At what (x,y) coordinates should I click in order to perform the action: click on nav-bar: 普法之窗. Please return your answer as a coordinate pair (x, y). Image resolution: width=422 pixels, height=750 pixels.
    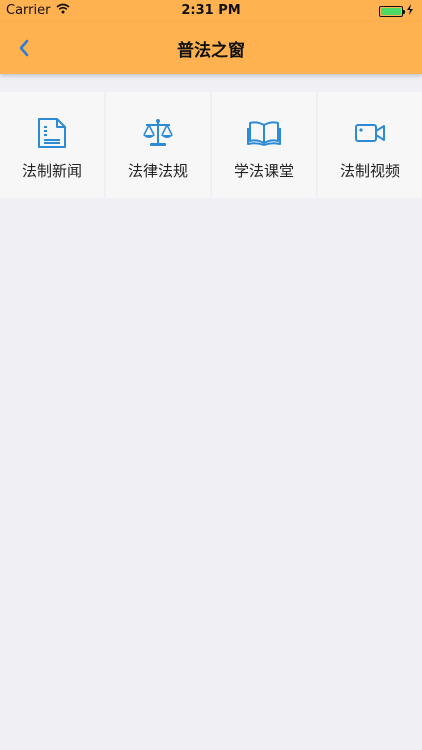
    Looking at the image, I should click on (211, 48).